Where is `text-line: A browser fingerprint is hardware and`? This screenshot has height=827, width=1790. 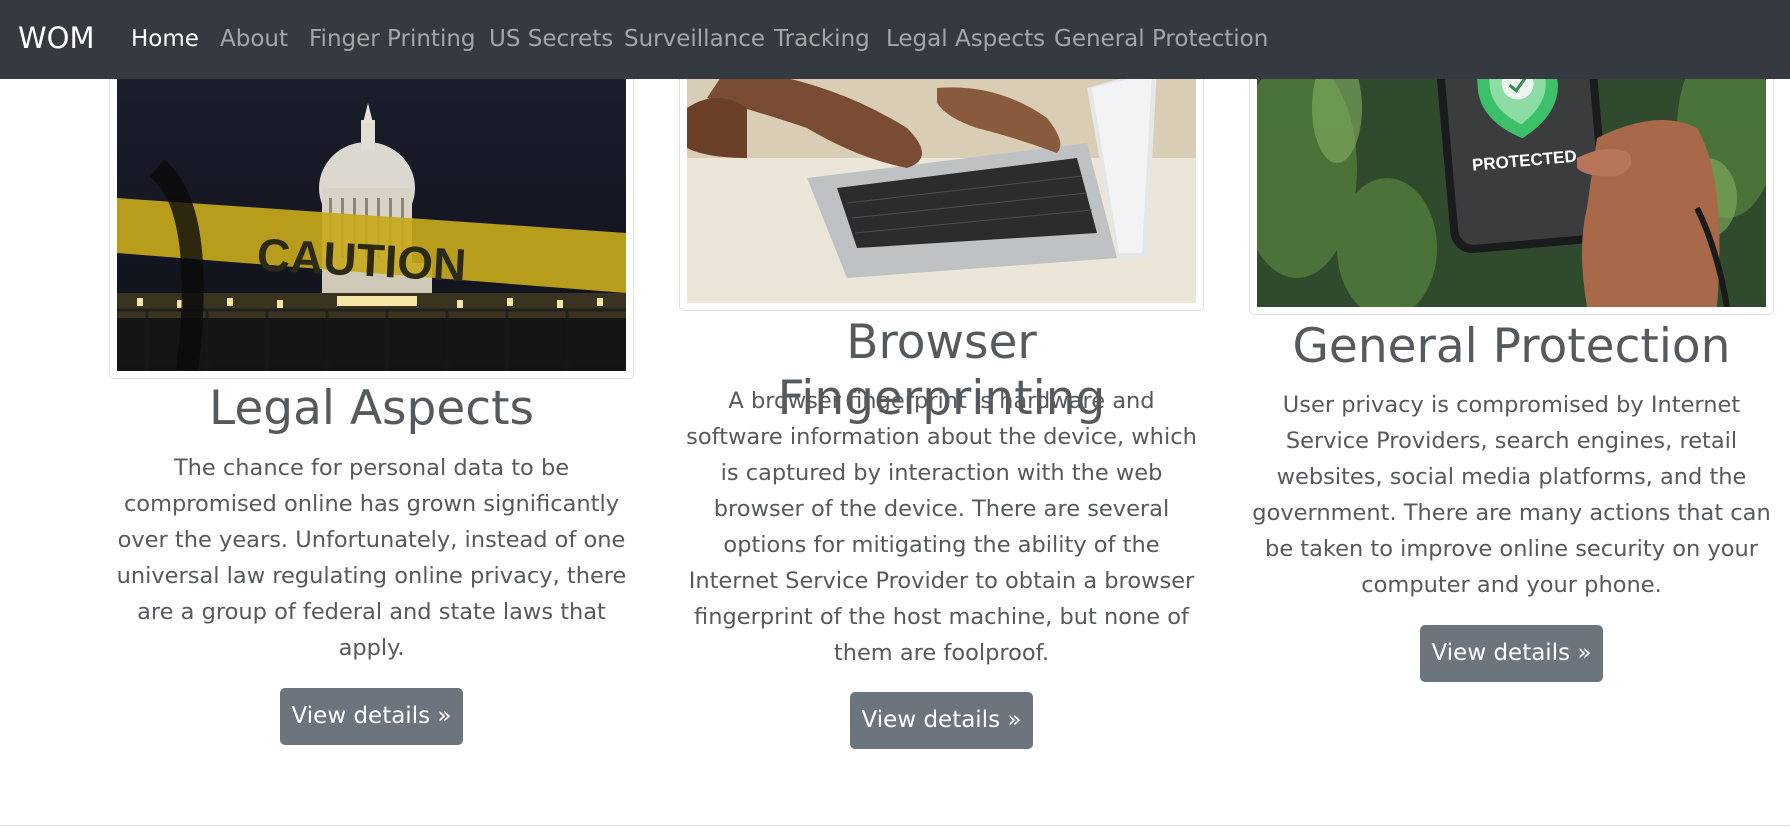 text-line: A browser fingerprint is hardware and is located at coordinates (941, 401).